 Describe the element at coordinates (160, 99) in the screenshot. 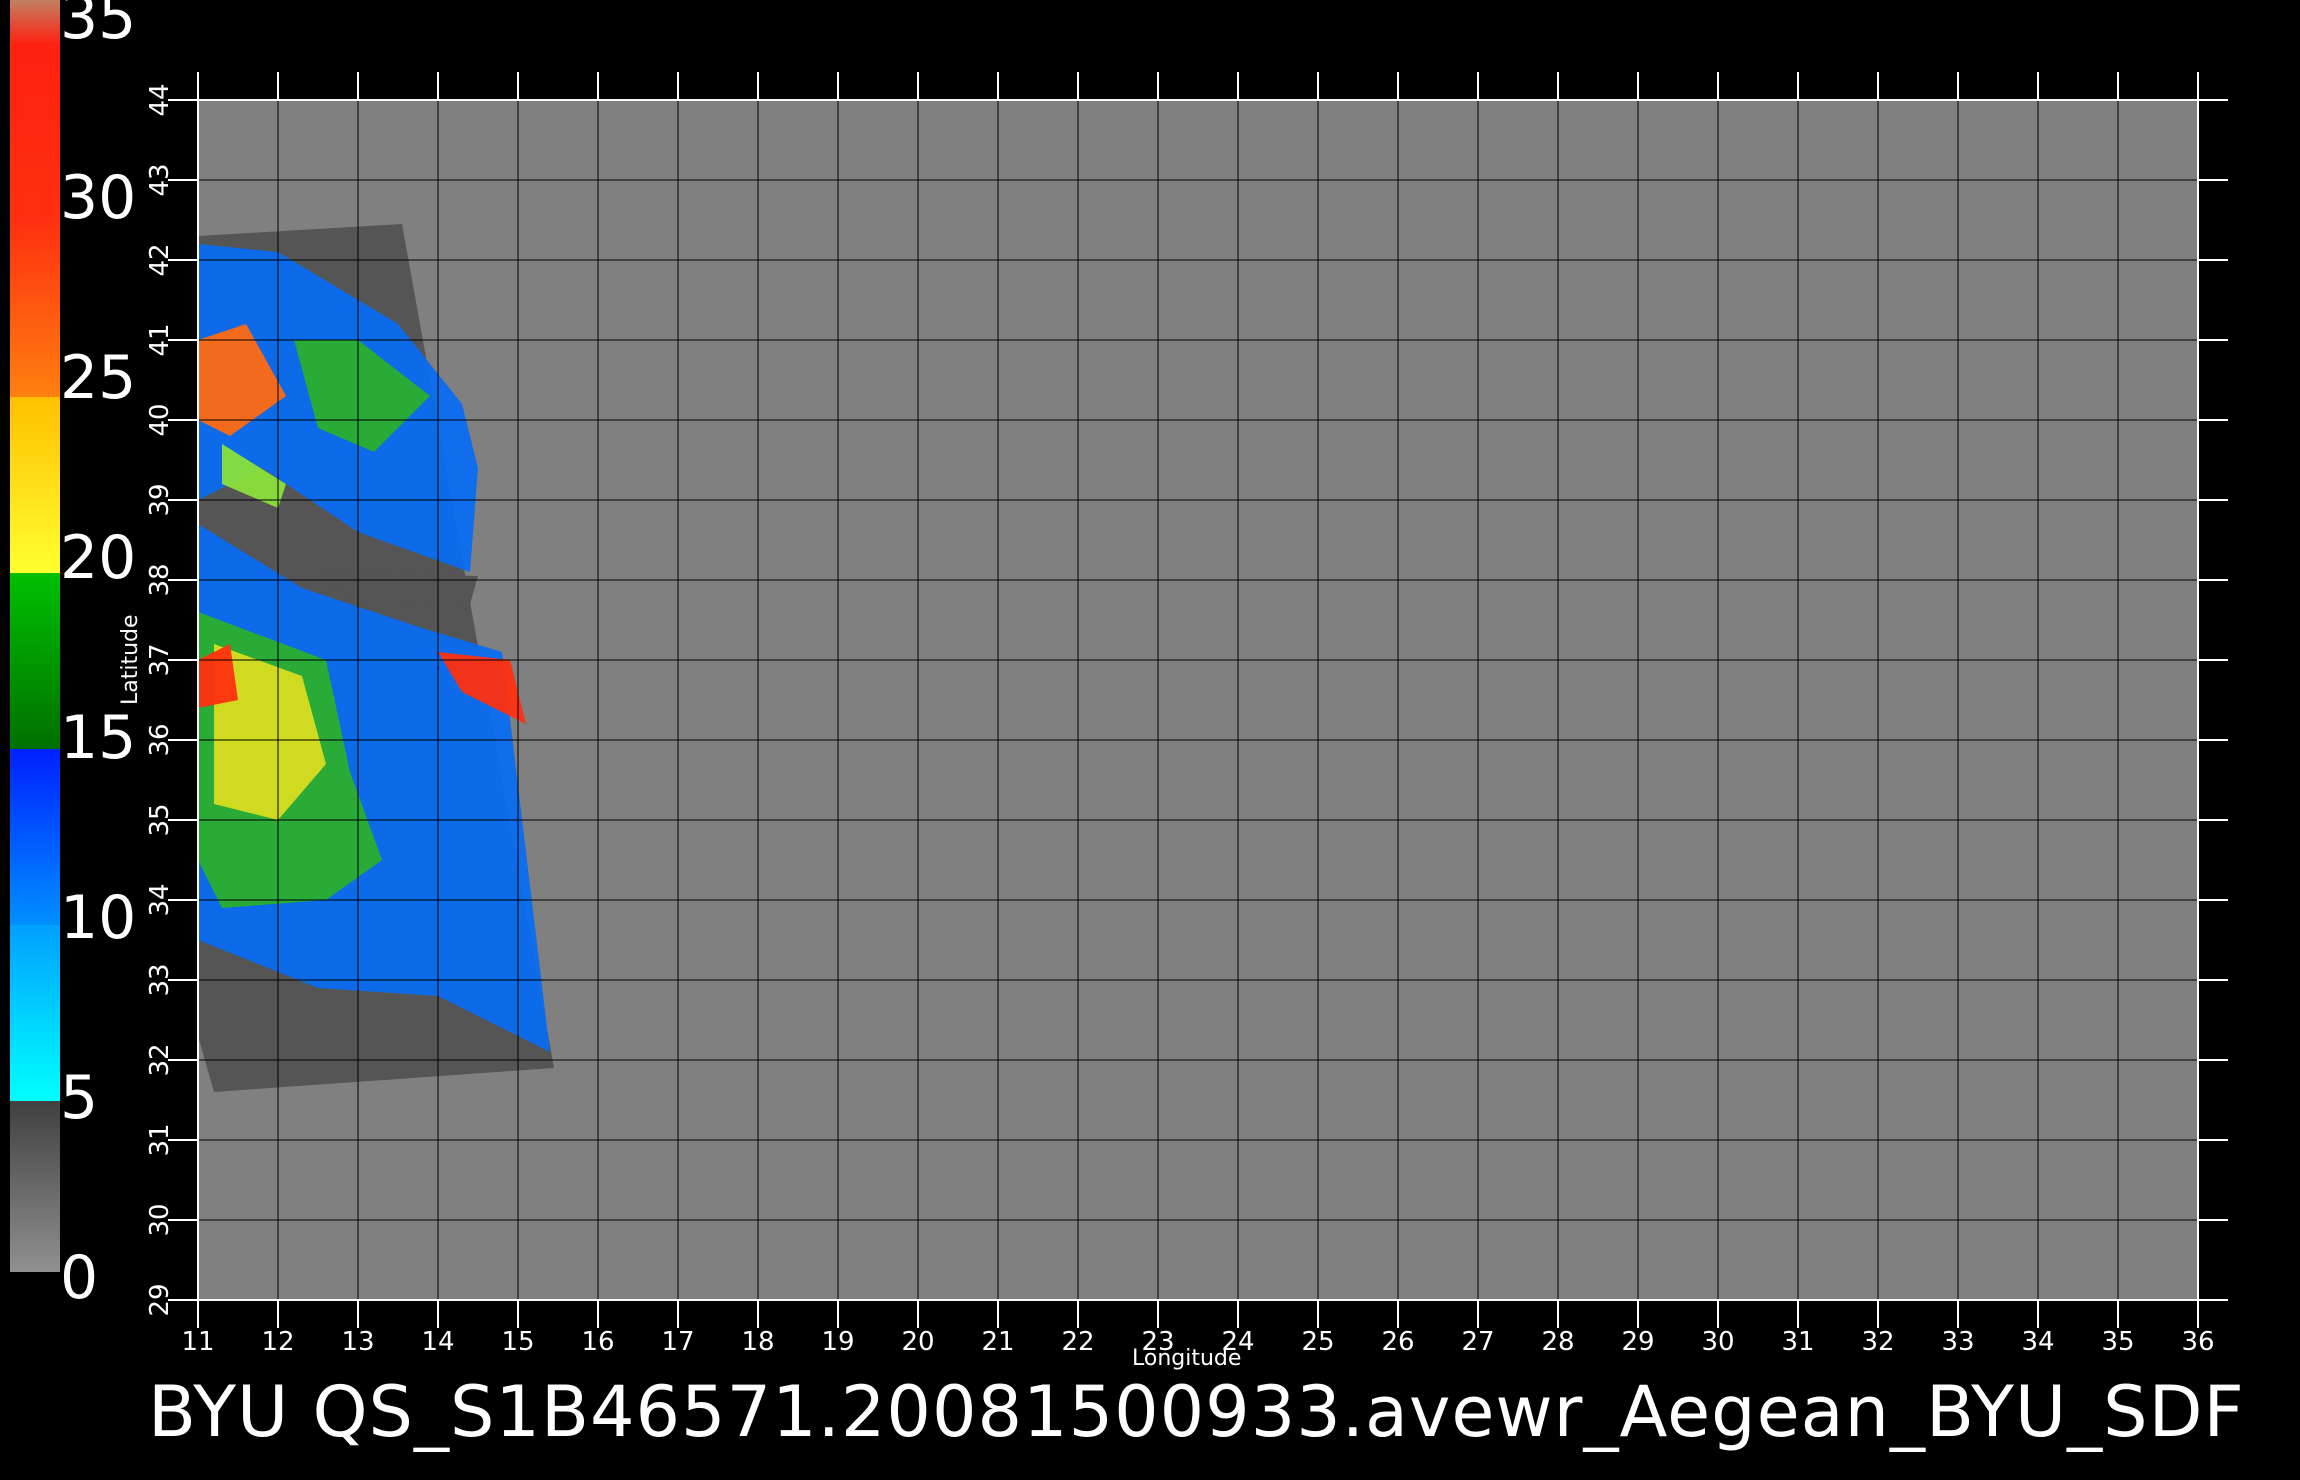

I see `y-tick-label: 44` at that location.